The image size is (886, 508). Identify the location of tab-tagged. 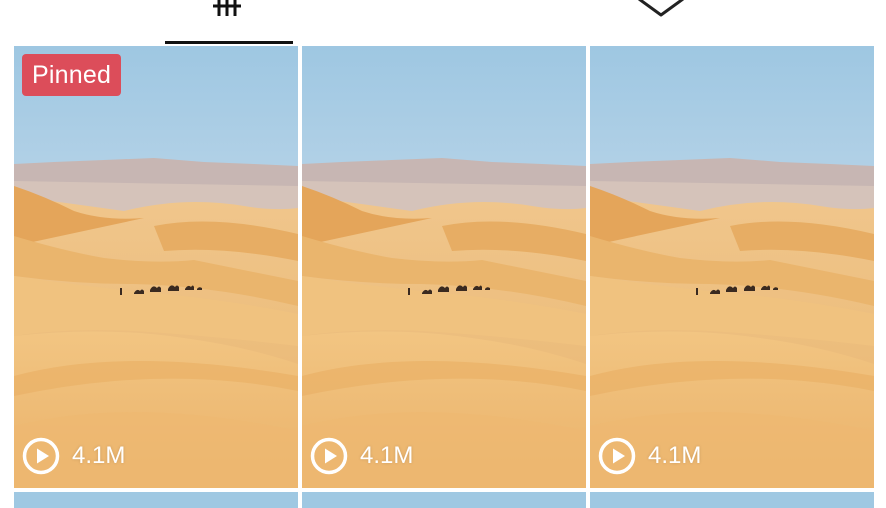
(660, 23).